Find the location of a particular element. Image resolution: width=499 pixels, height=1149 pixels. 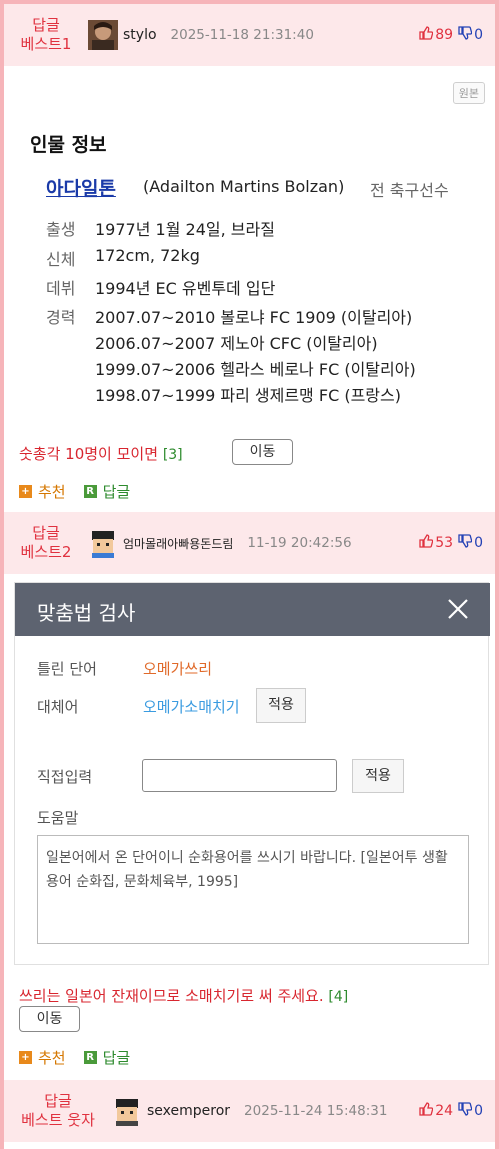

best-badge: 답글 베스트1 is located at coordinates (46, 34).